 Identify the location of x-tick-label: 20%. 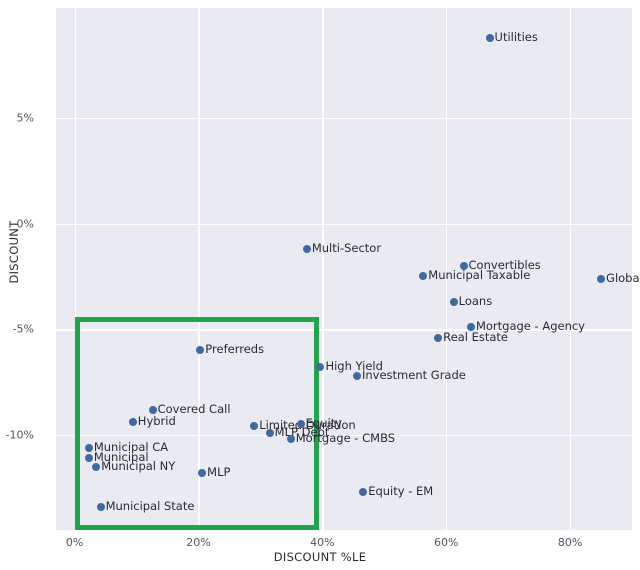
(198, 542).